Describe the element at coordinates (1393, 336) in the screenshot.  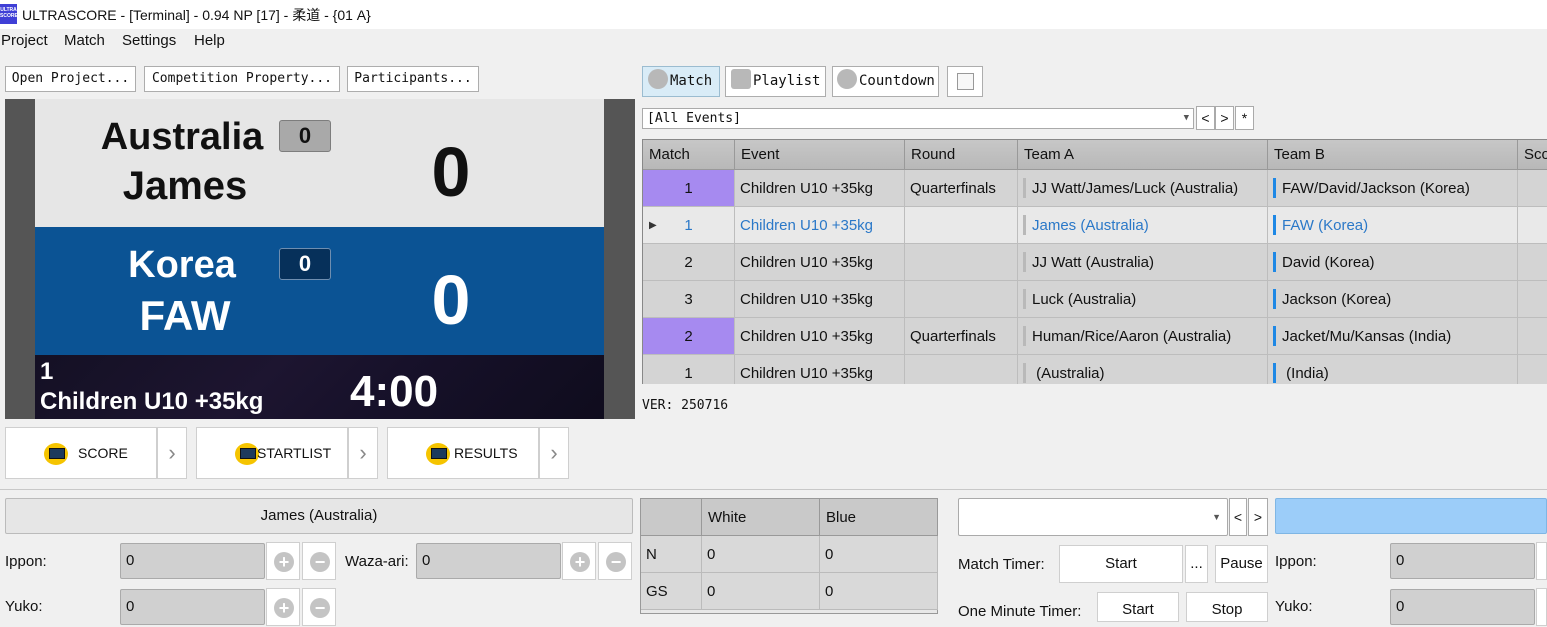
I see `grid-cell-team-b: Jacket/Mu/Kansas (India)` at that location.